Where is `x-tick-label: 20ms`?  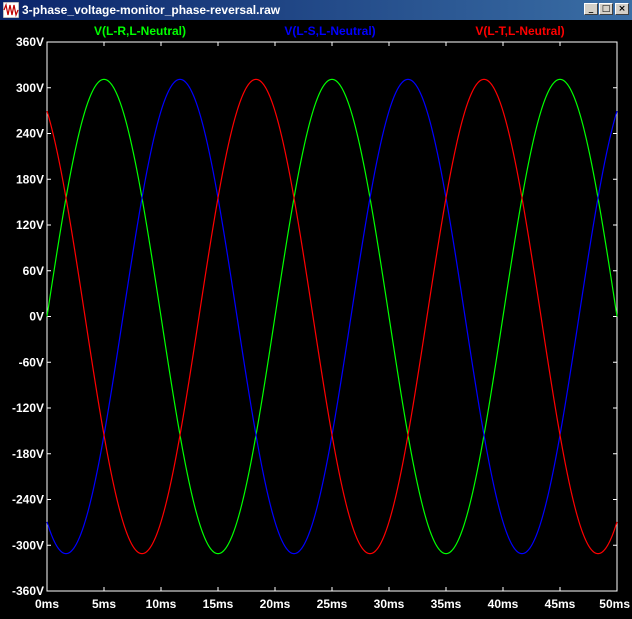 x-tick-label: 20ms is located at coordinates (275, 604).